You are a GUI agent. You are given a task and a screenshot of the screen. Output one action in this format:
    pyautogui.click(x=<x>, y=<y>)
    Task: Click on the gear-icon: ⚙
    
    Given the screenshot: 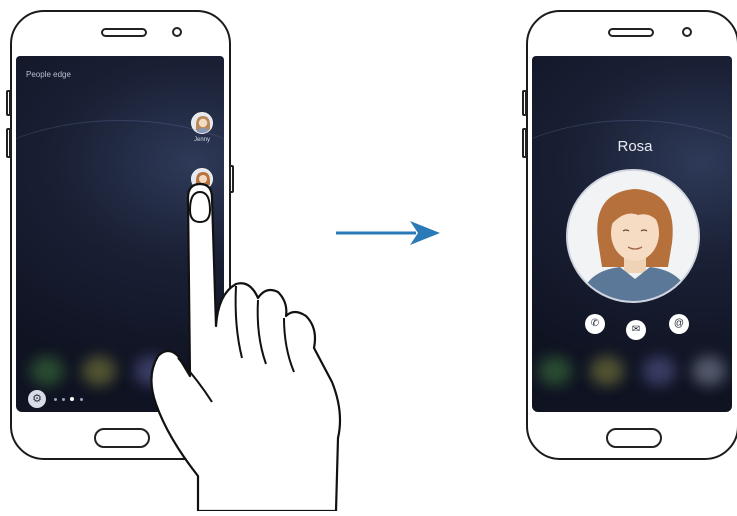 What is the action you would take?
    pyautogui.click(x=37, y=398)
    